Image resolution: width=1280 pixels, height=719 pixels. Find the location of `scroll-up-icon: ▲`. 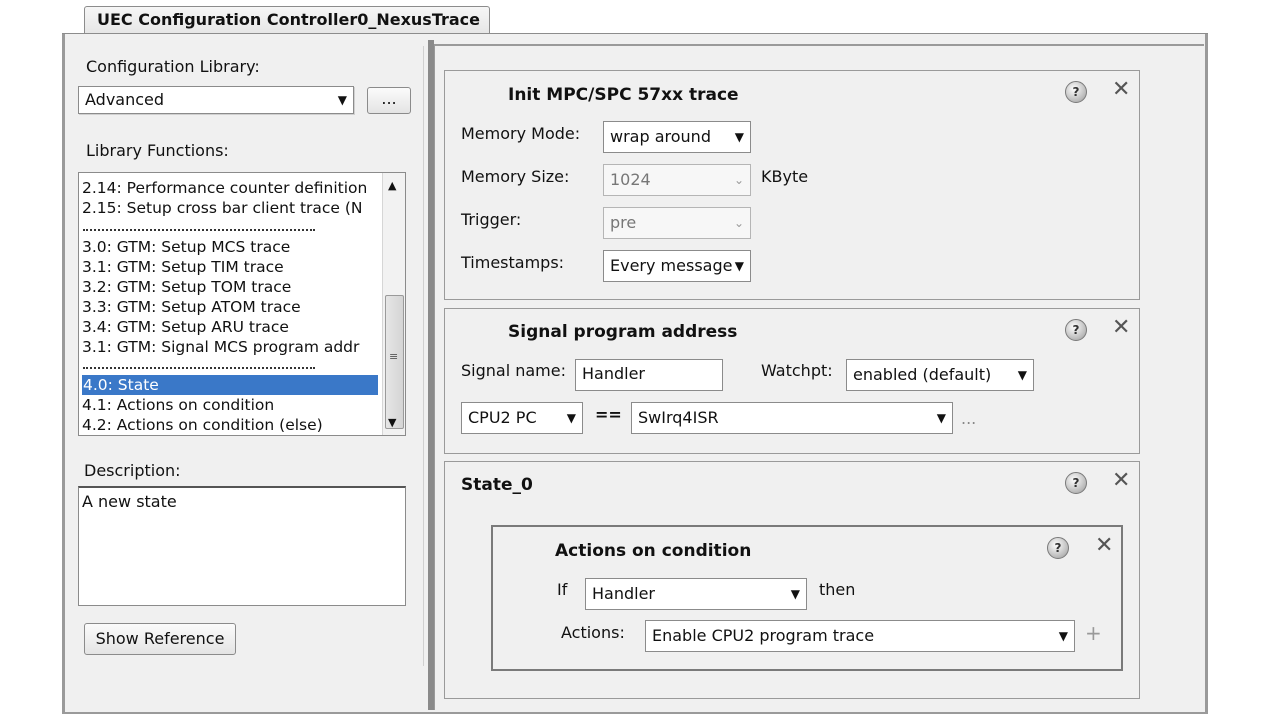

scroll-up-icon: ▲ is located at coordinates (392, 185).